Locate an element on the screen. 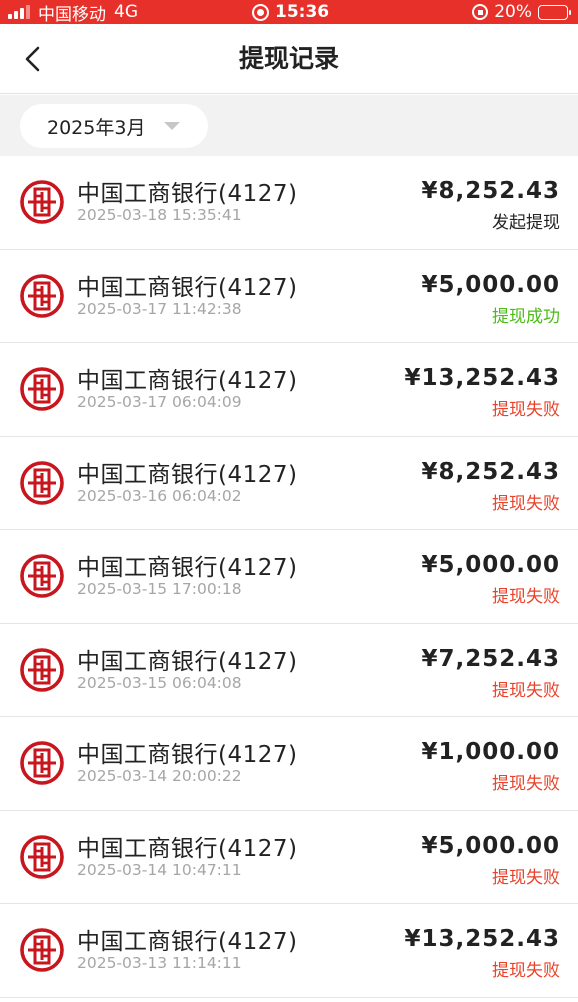 This screenshot has height=1002, width=578. withdrawal-amount: ¥7,252.43 is located at coordinates (490, 658).